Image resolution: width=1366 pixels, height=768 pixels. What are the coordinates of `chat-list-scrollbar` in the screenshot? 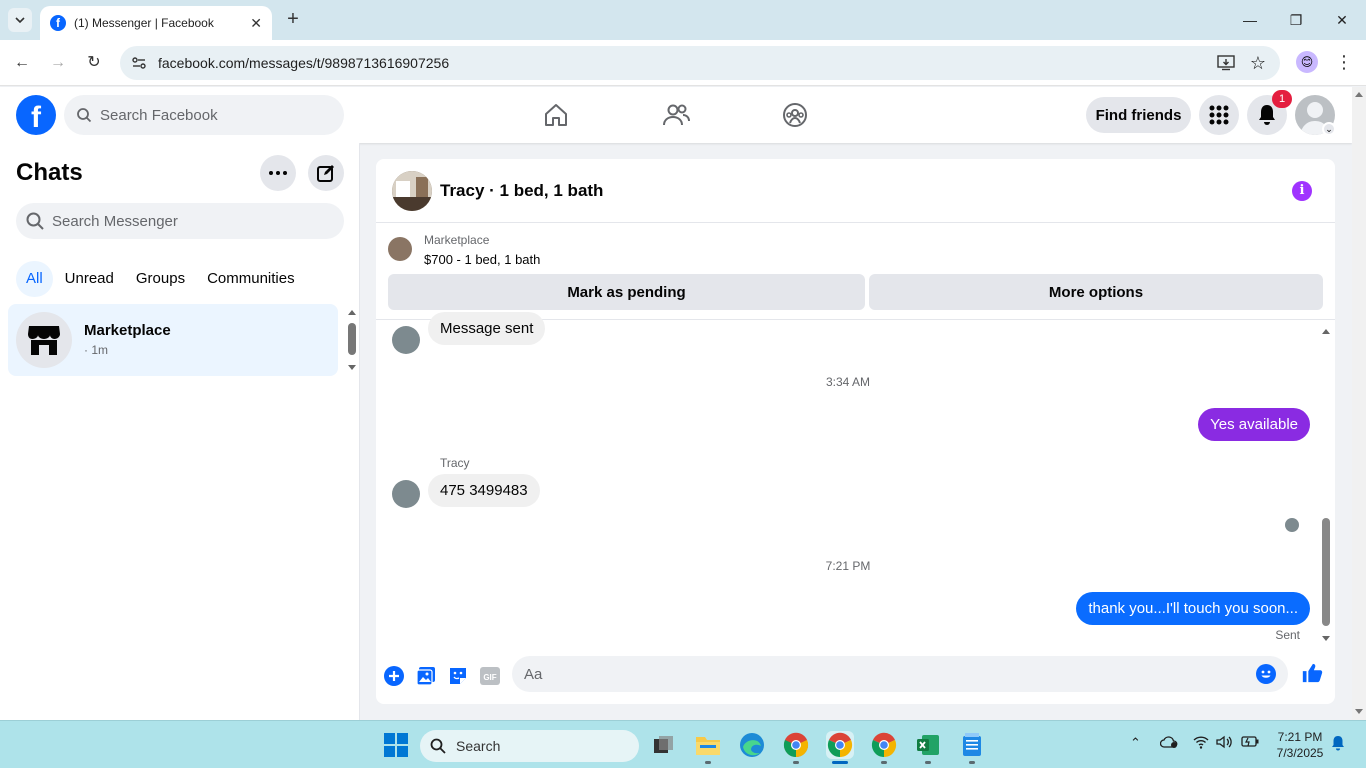 It's located at (352, 341).